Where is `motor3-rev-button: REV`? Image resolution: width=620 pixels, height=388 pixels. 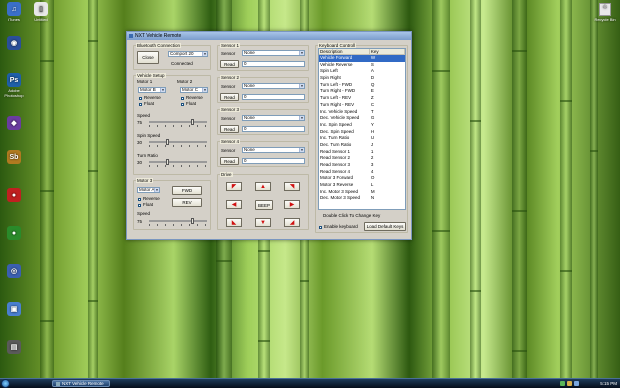
motor3-rev-button: REV is located at coordinates (187, 202).